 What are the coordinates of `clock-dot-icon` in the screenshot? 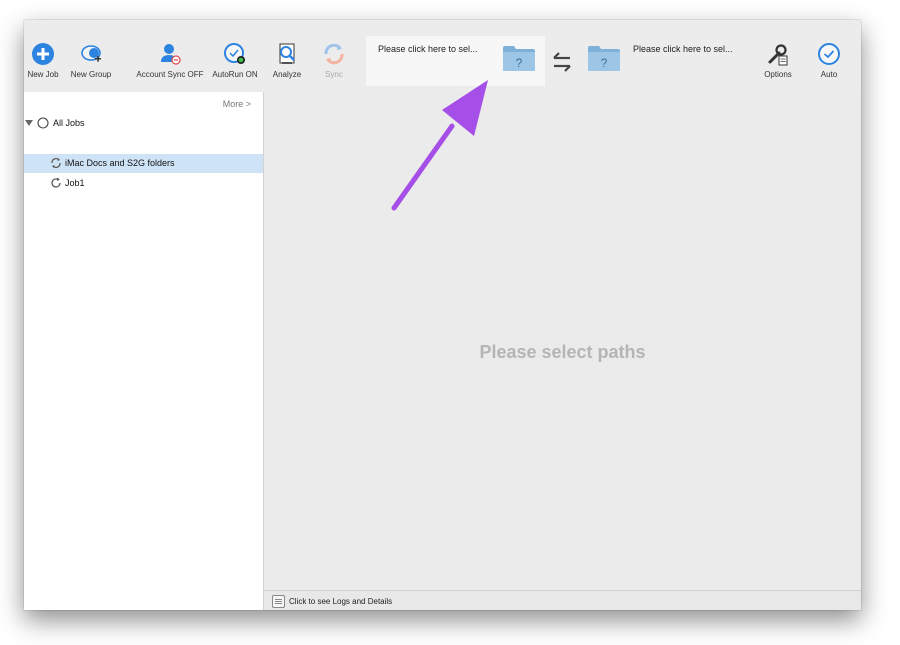 It's located at (234, 53).